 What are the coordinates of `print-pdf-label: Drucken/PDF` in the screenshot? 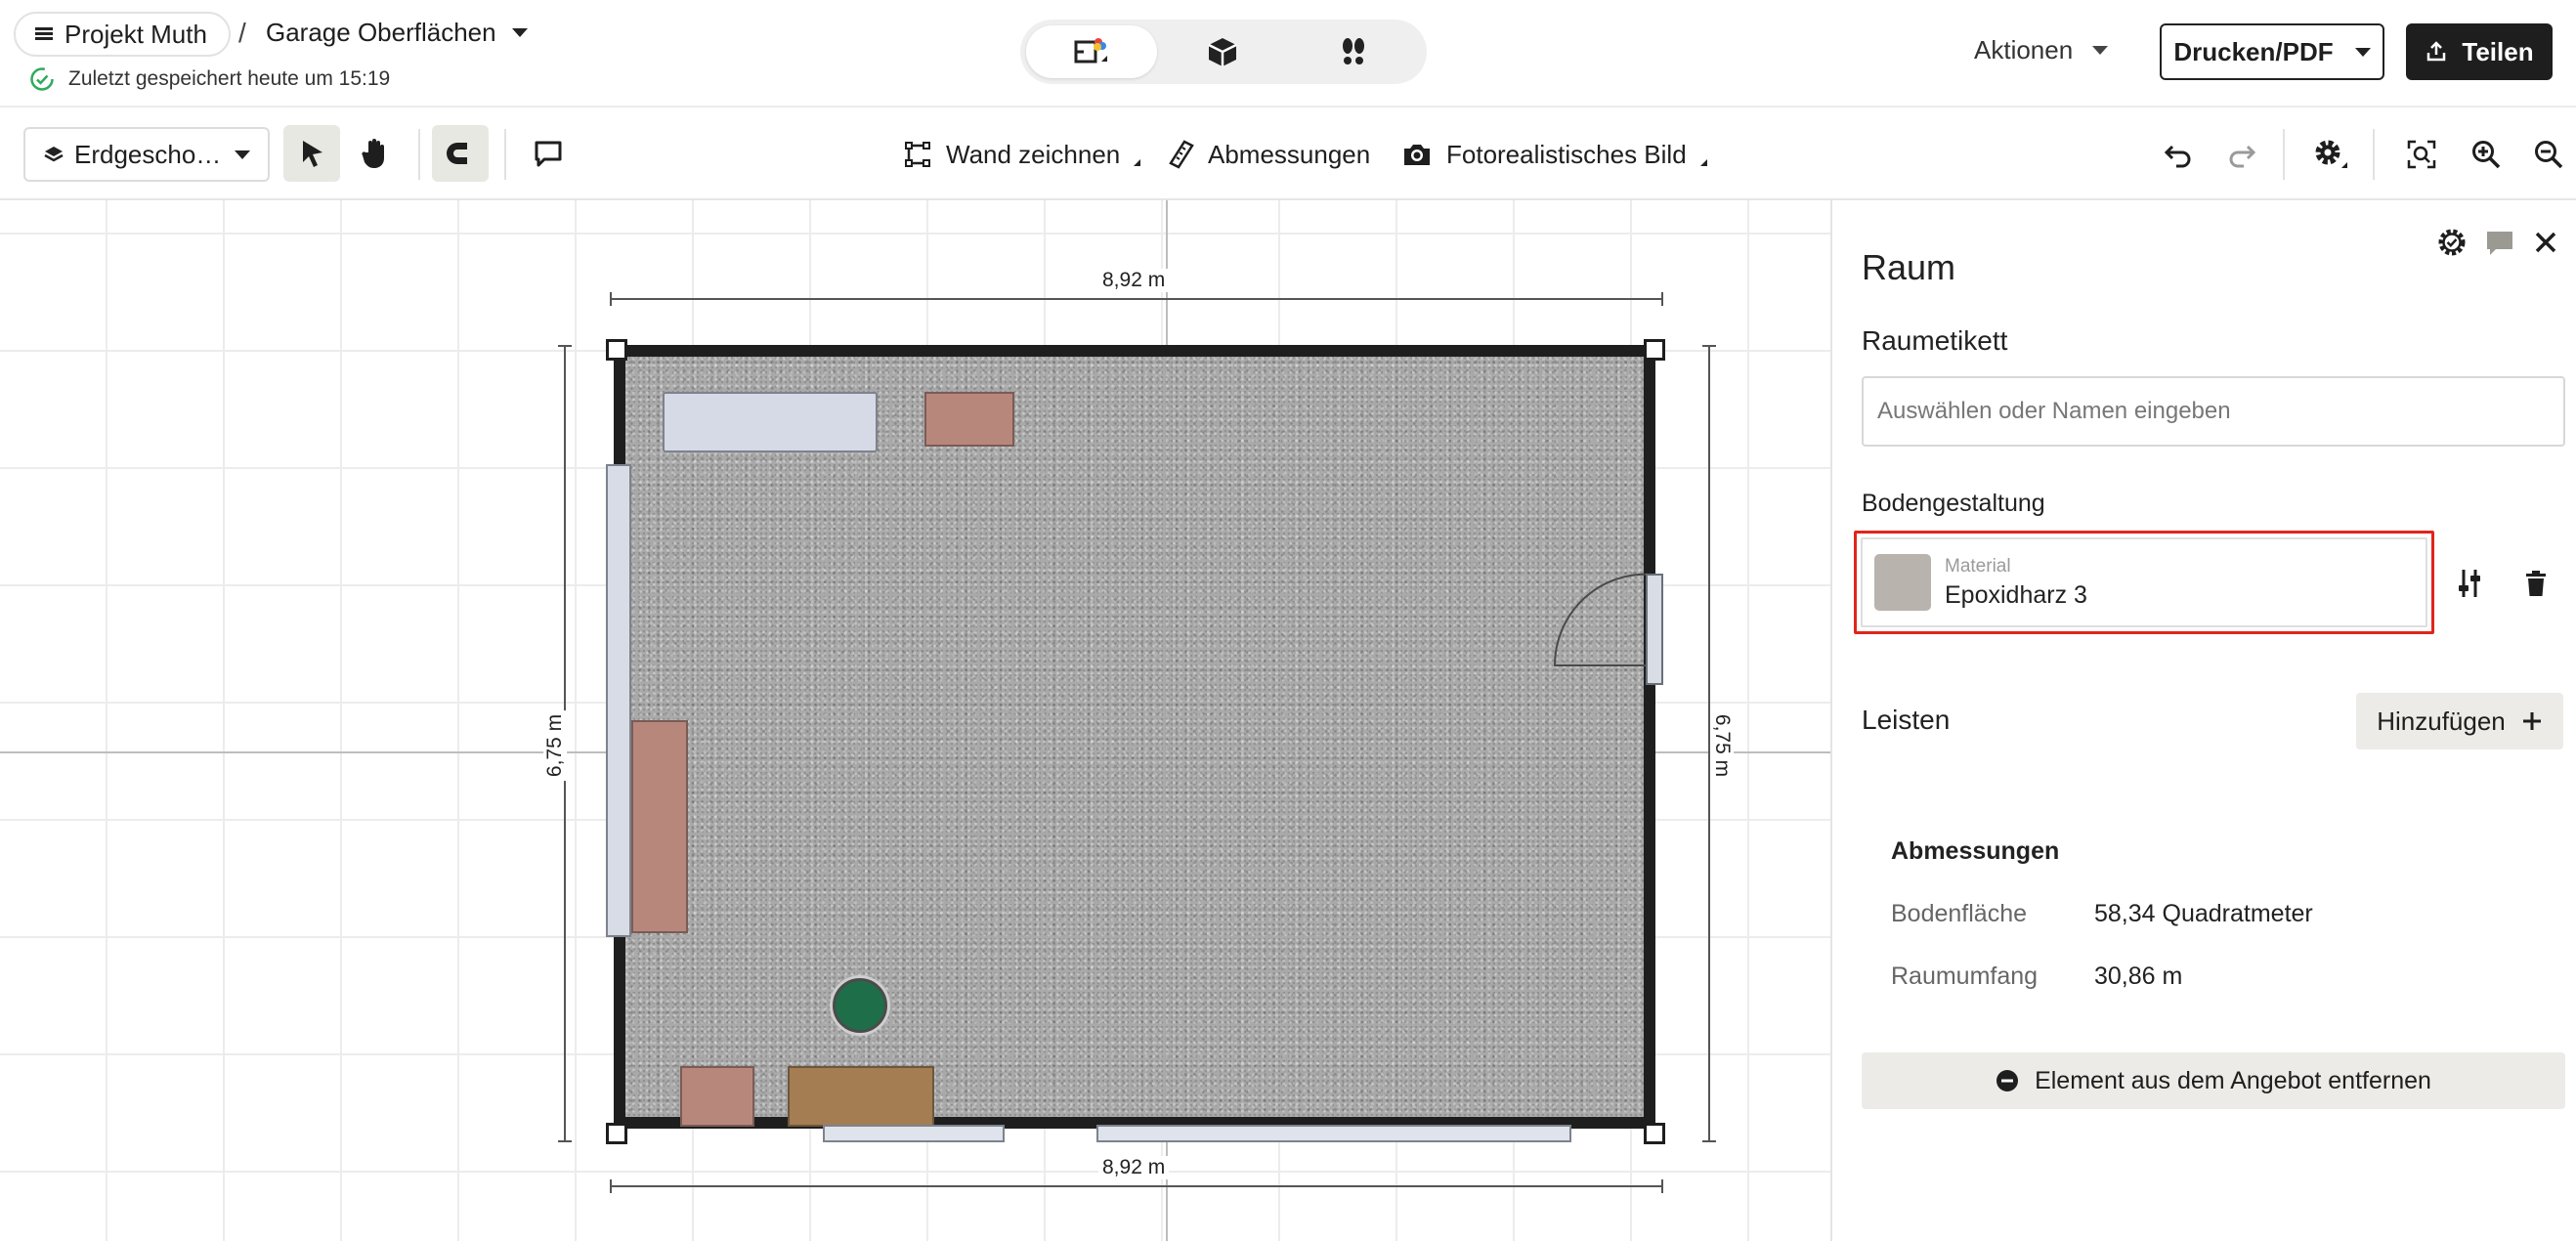 It's located at (2253, 51).